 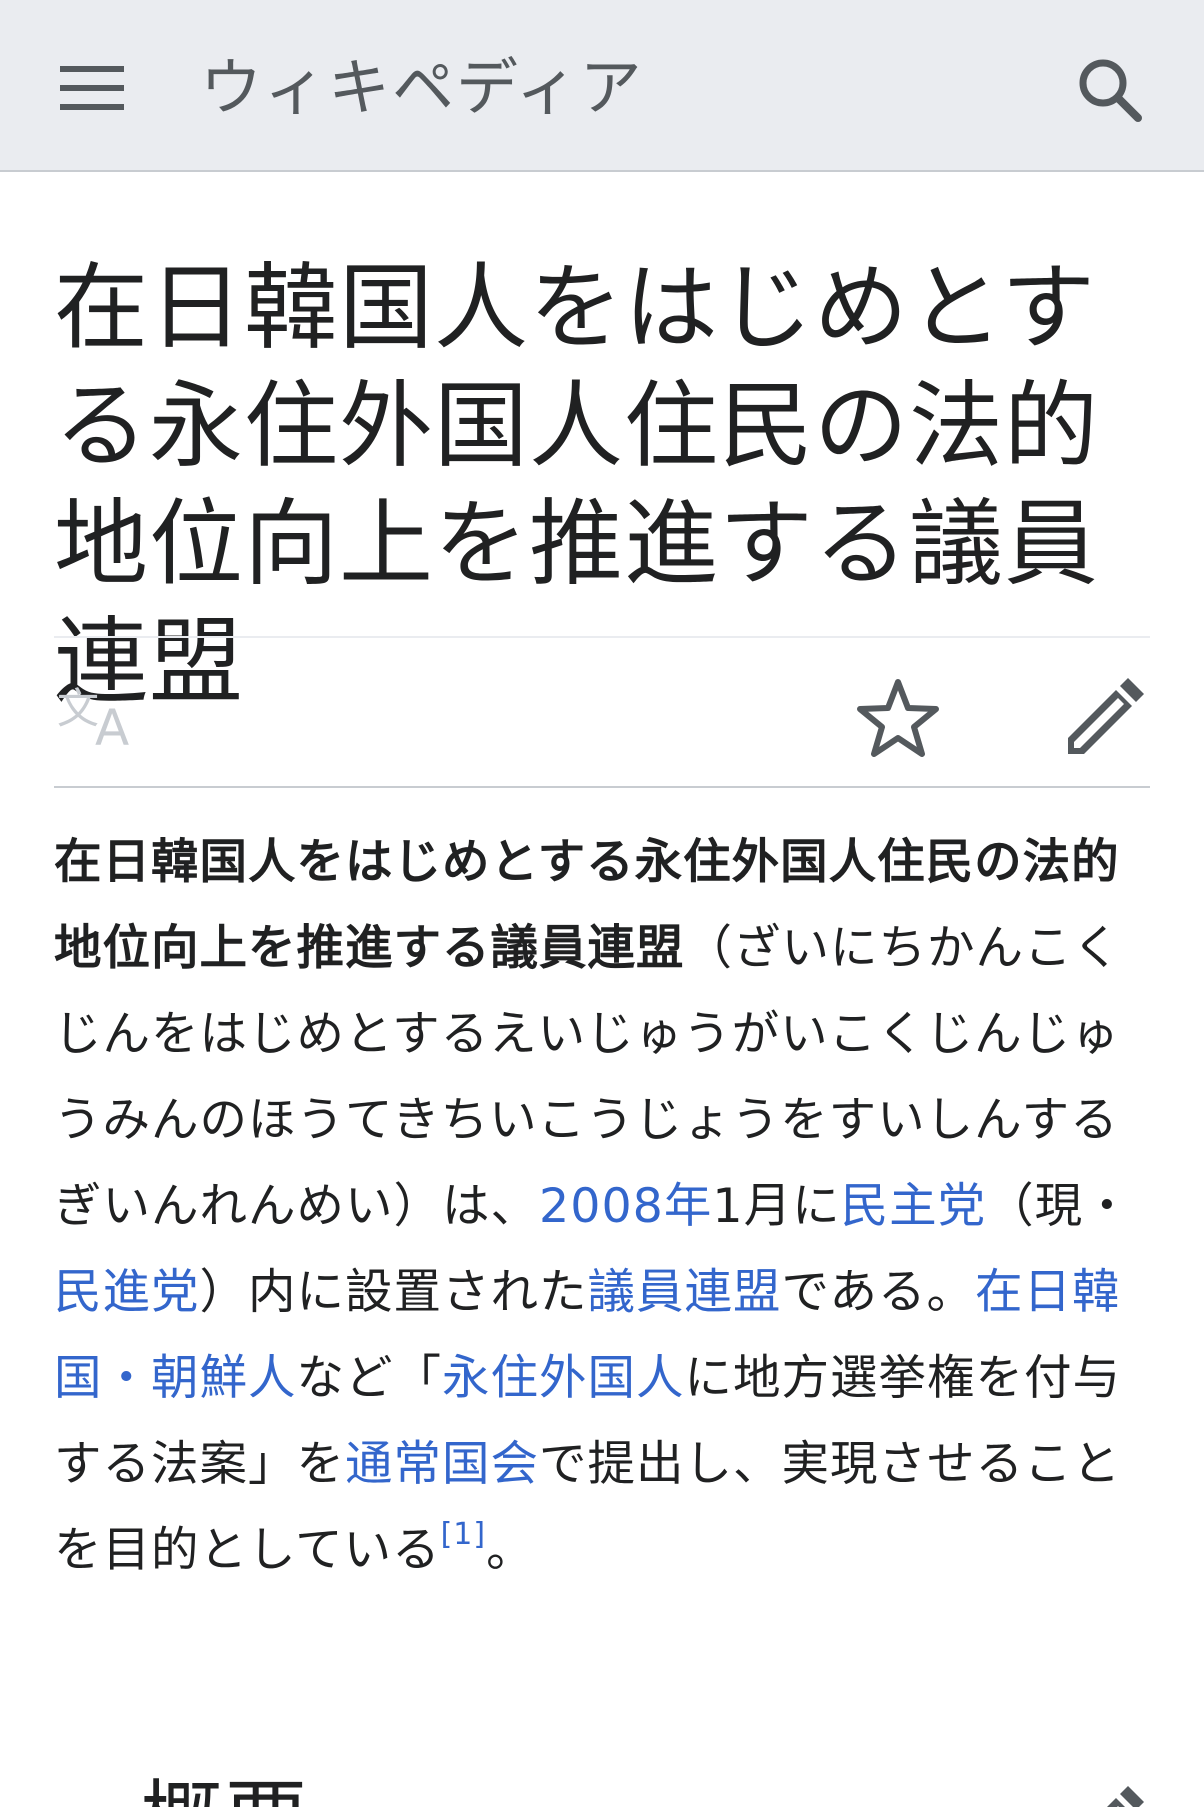 What do you see at coordinates (685, 1292) in the screenshot?
I see `link-parliamentary-league: 議員連盟` at bounding box center [685, 1292].